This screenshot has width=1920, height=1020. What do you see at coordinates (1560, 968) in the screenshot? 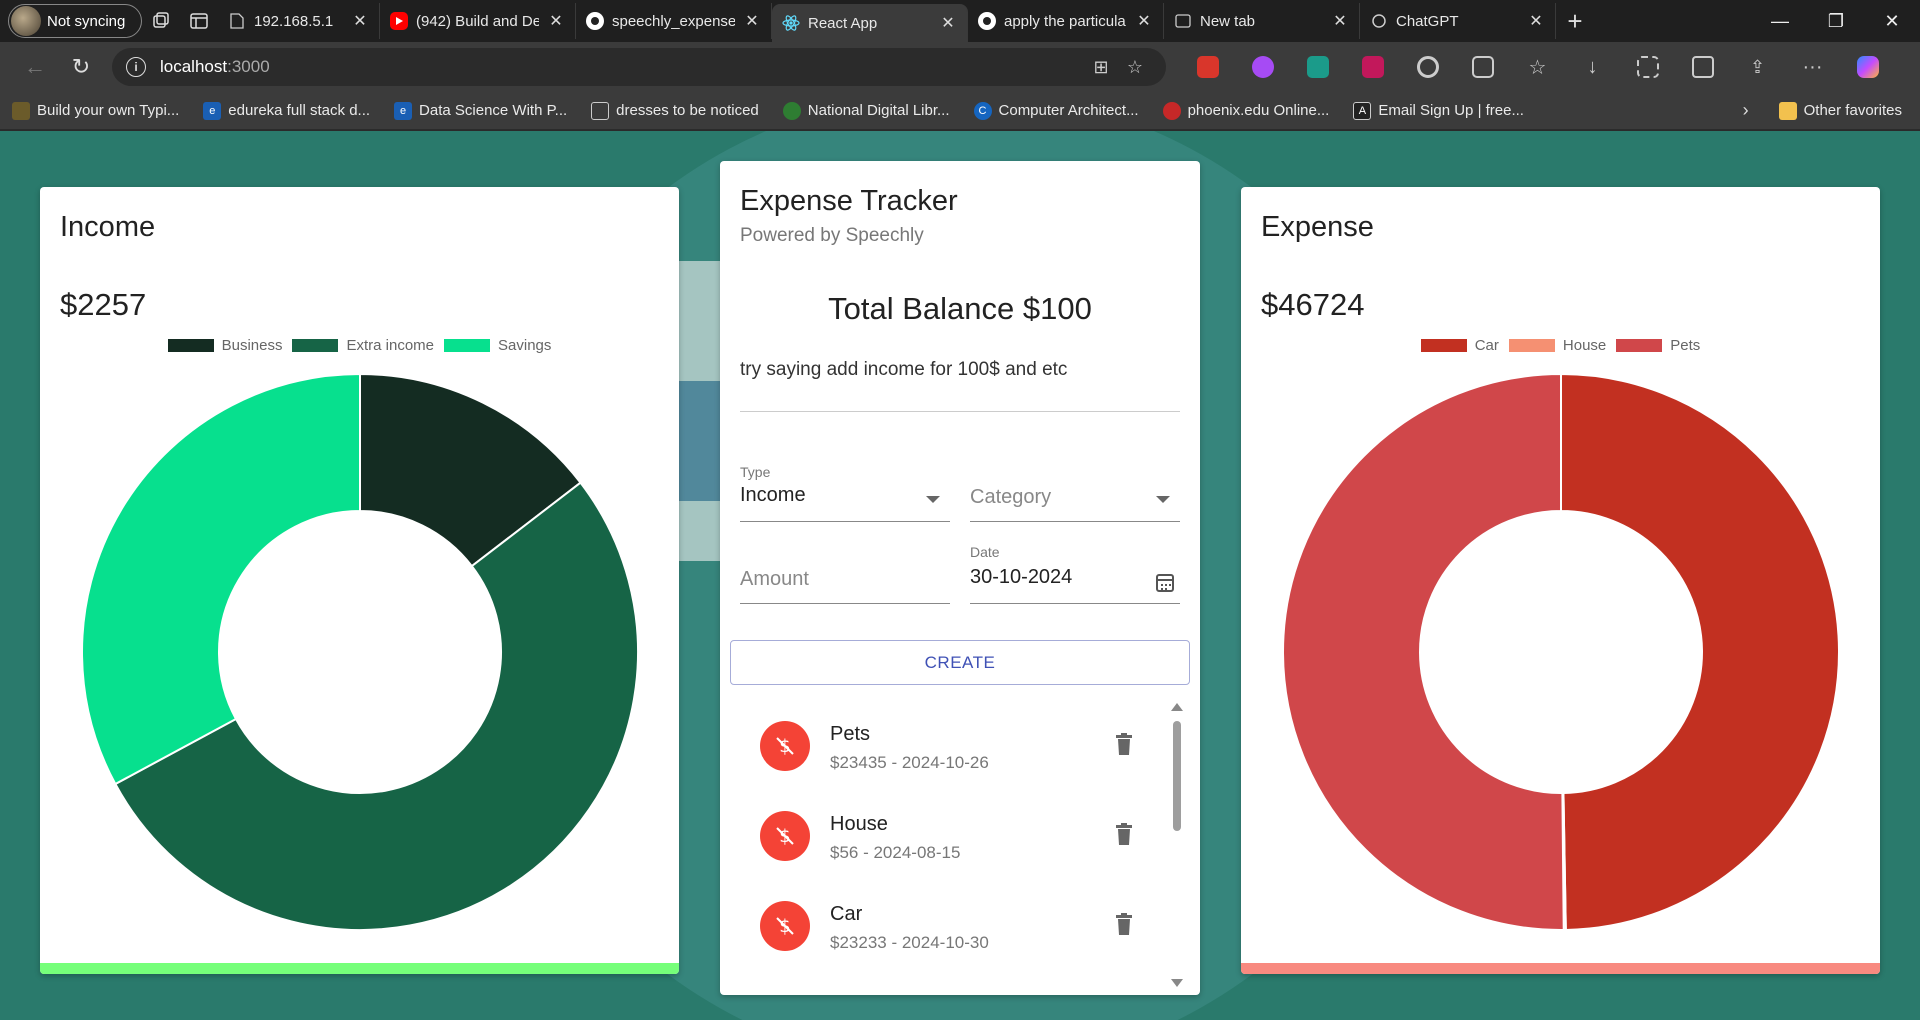
I see `expense-accent-bar` at bounding box center [1560, 968].